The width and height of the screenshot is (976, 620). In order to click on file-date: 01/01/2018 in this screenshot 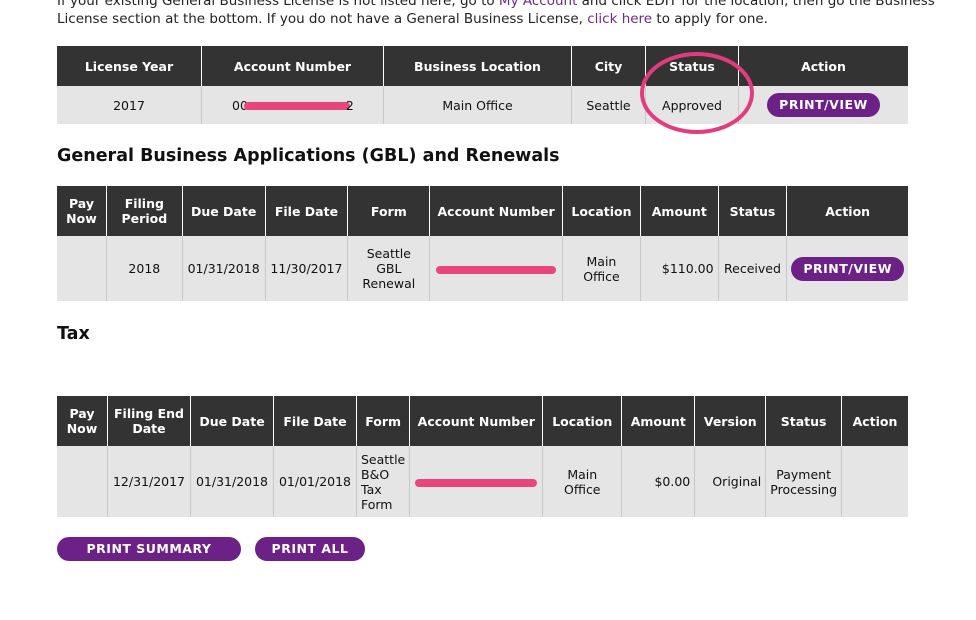, I will do `click(315, 481)`.